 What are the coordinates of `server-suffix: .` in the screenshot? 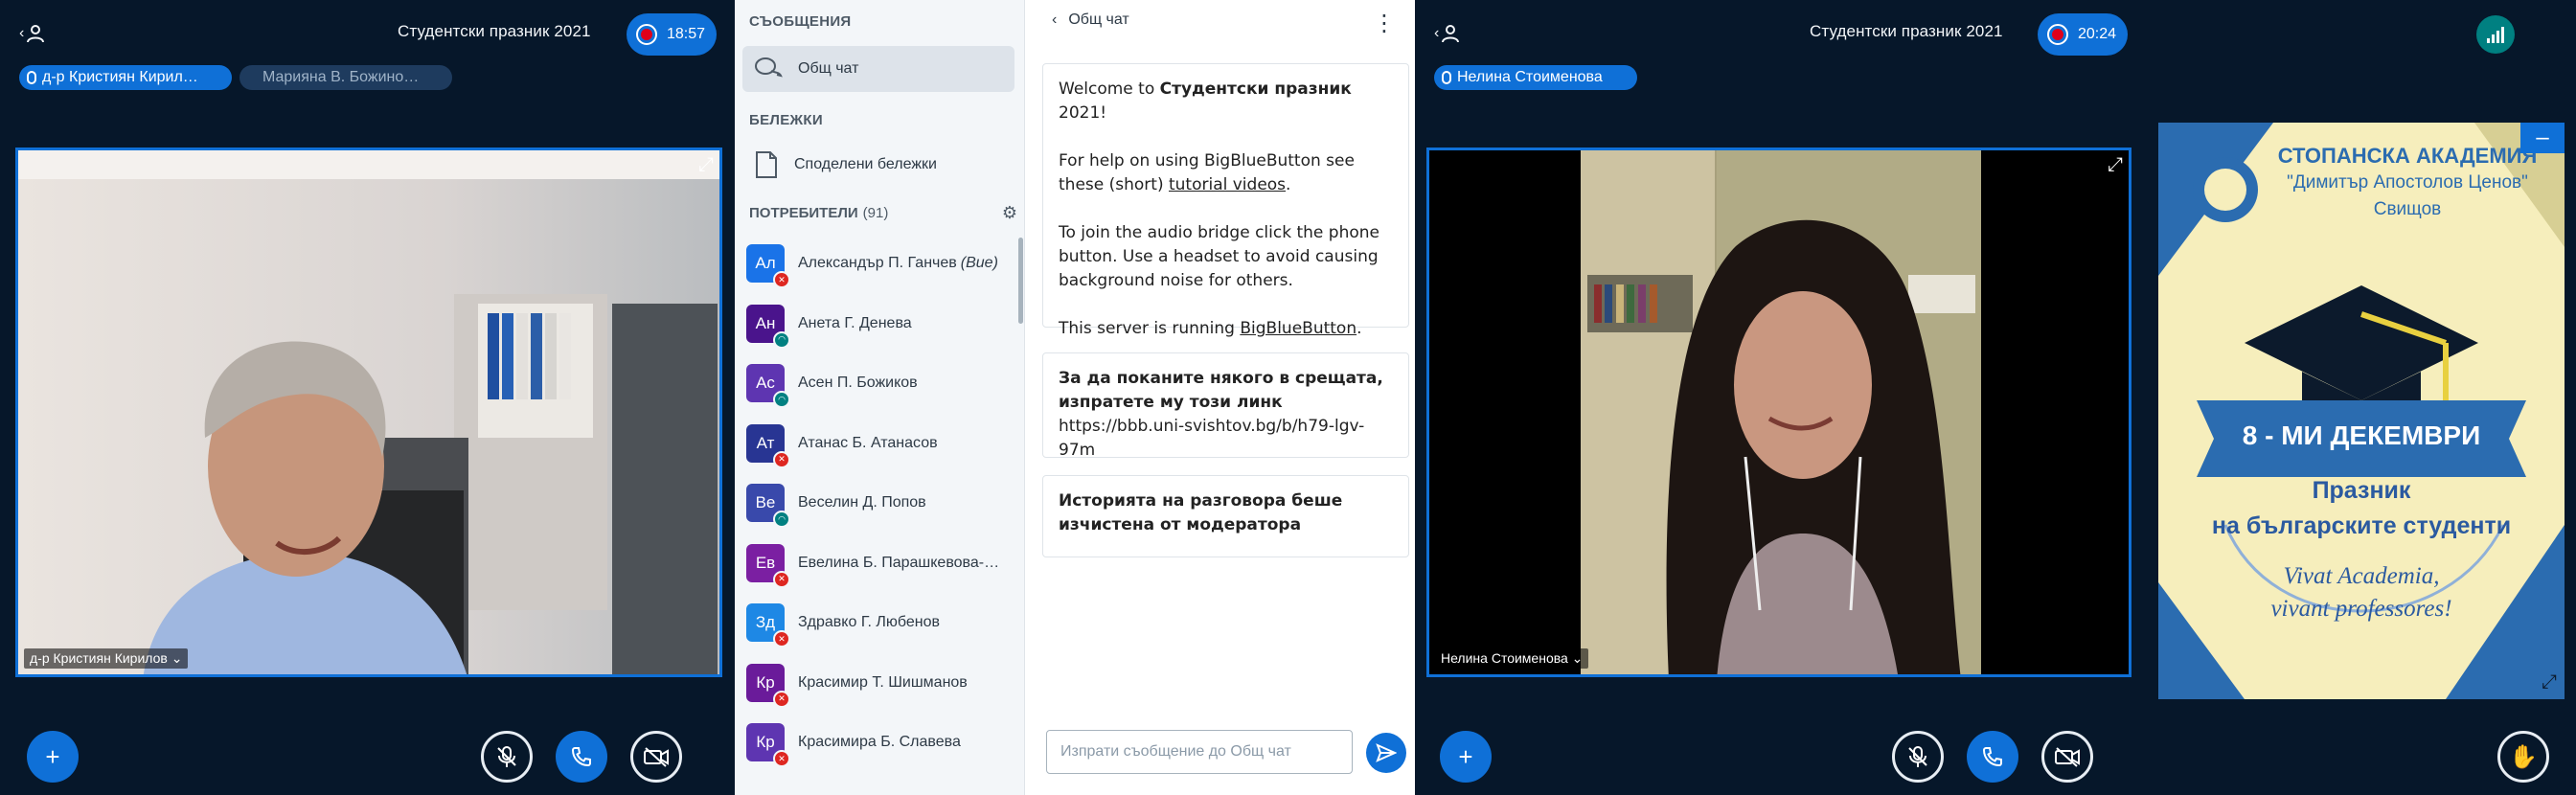 It's located at (1359, 328).